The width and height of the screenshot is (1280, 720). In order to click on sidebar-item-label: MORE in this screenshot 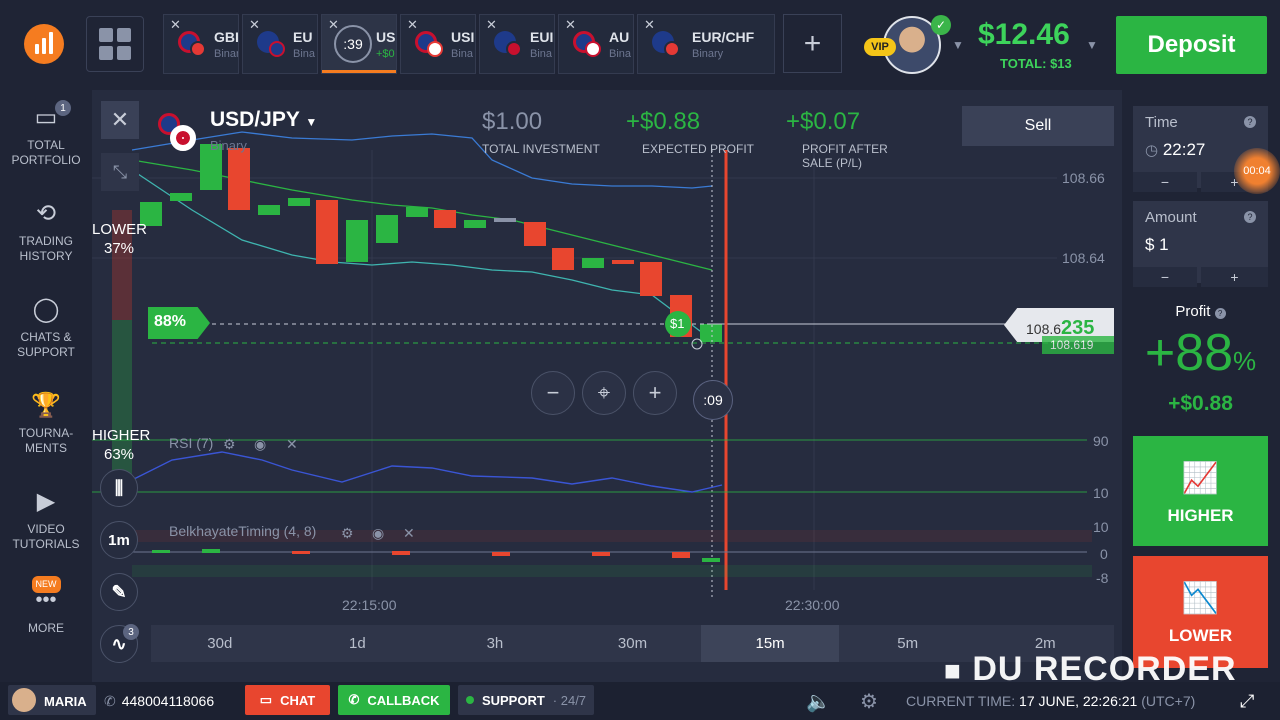, I will do `click(46, 628)`.